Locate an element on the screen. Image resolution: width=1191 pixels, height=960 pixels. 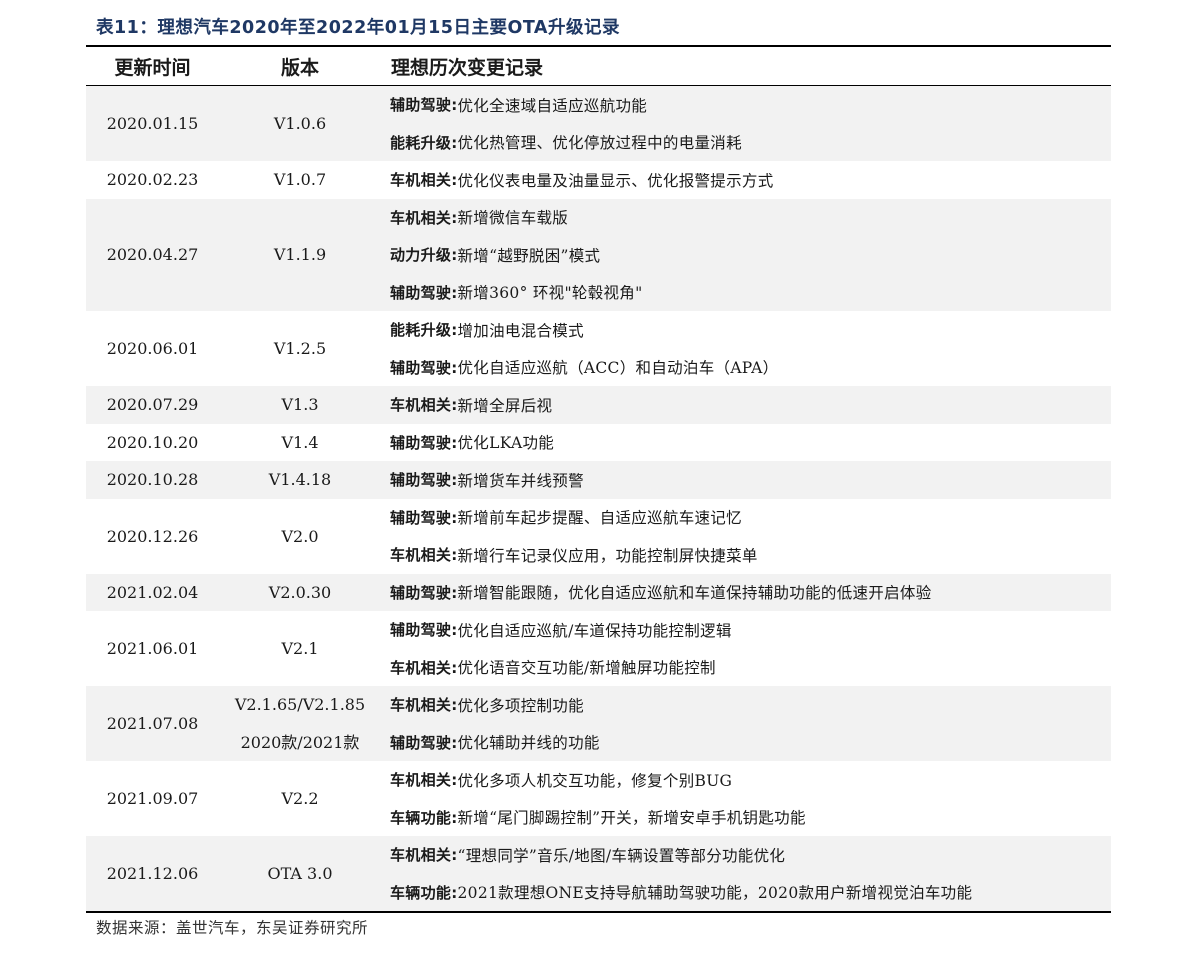
log-text: 新增微信车载版 is located at coordinates (513, 218).